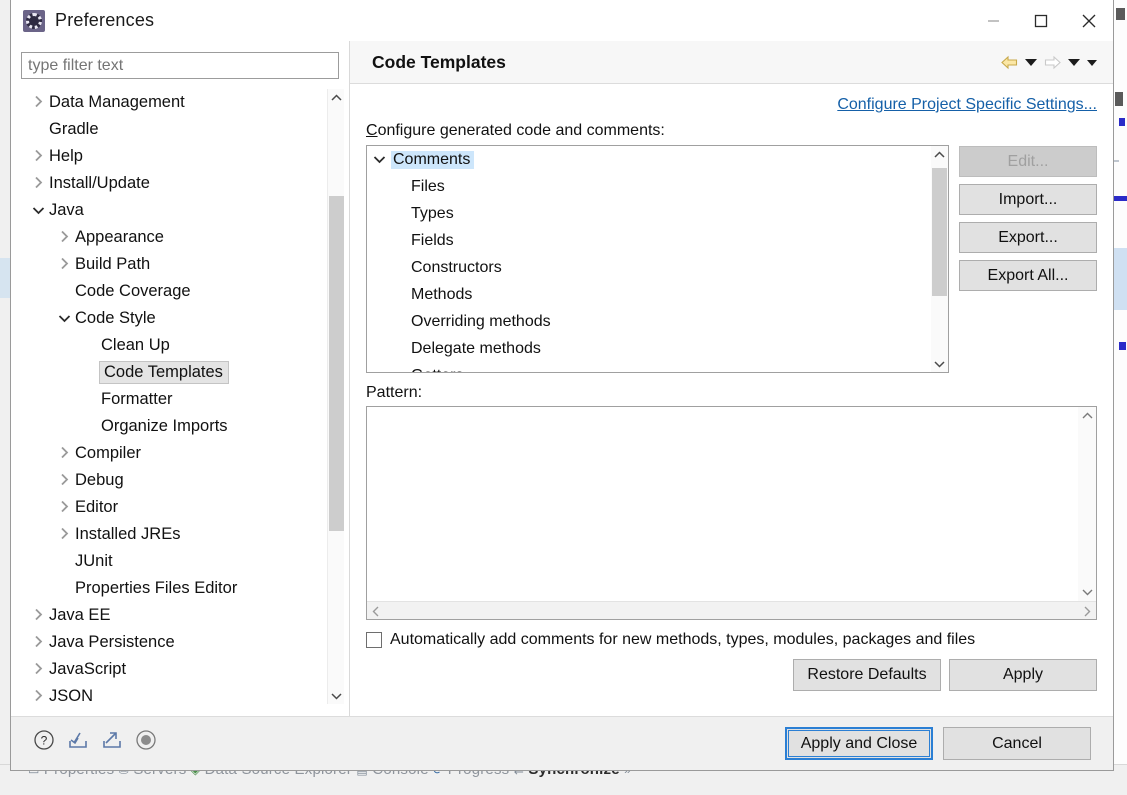 This screenshot has width=1127, height=795. Describe the element at coordinates (1089, 20) in the screenshot. I see `close-button` at that location.